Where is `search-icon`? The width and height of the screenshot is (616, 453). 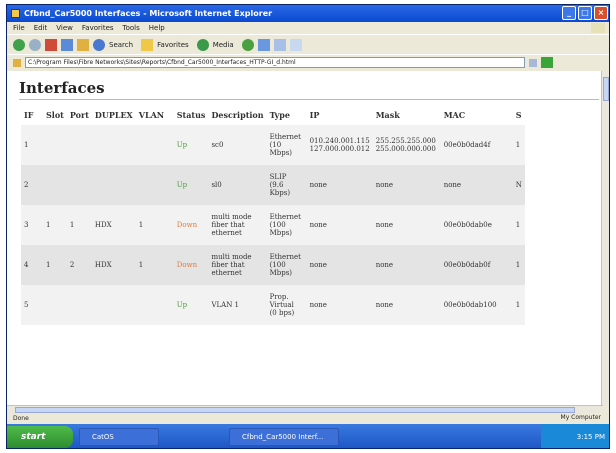 search-icon is located at coordinates (99, 44).